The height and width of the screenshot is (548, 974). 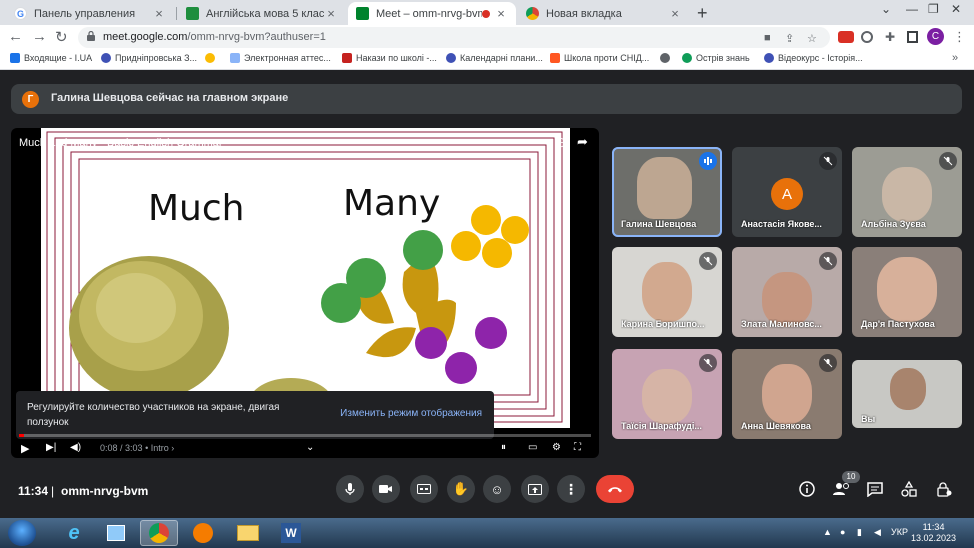 I want to click on next-icon: ▶|, so click(x=51, y=447).